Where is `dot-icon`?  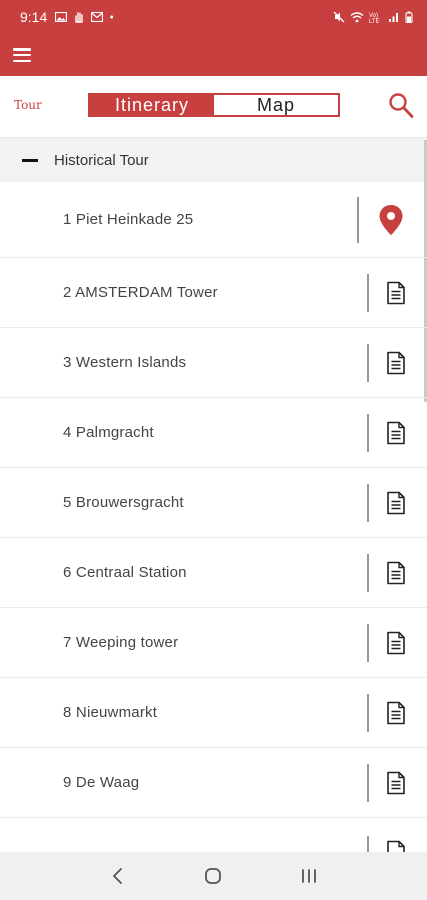
dot-icon is located at coordinates (112, 17).